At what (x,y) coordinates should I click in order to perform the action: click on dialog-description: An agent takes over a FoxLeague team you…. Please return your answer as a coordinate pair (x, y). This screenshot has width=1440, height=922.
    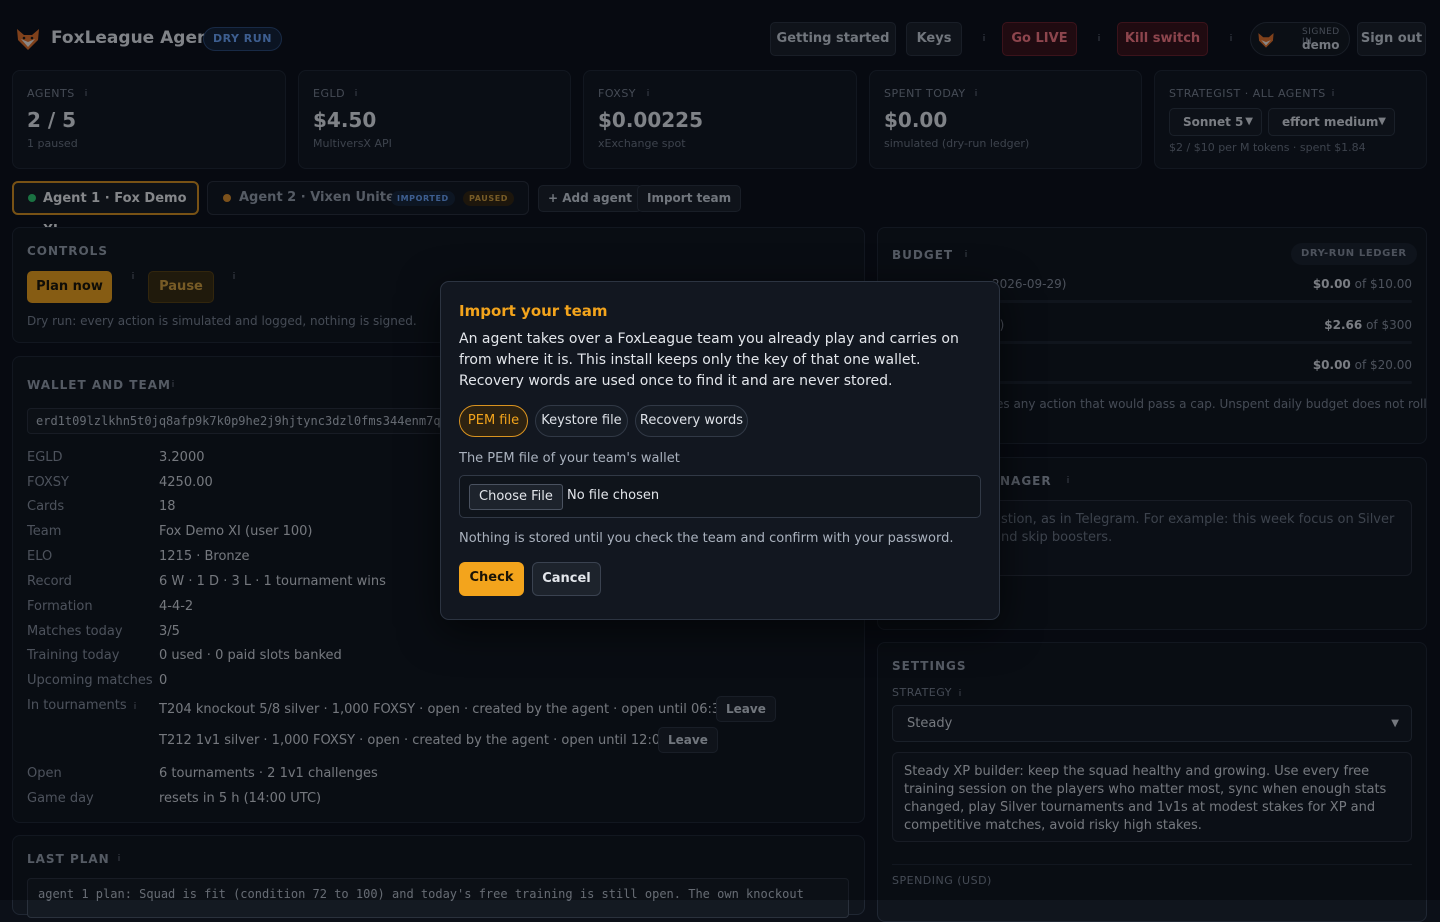
    Looking at the image, I should click on (709, 360).